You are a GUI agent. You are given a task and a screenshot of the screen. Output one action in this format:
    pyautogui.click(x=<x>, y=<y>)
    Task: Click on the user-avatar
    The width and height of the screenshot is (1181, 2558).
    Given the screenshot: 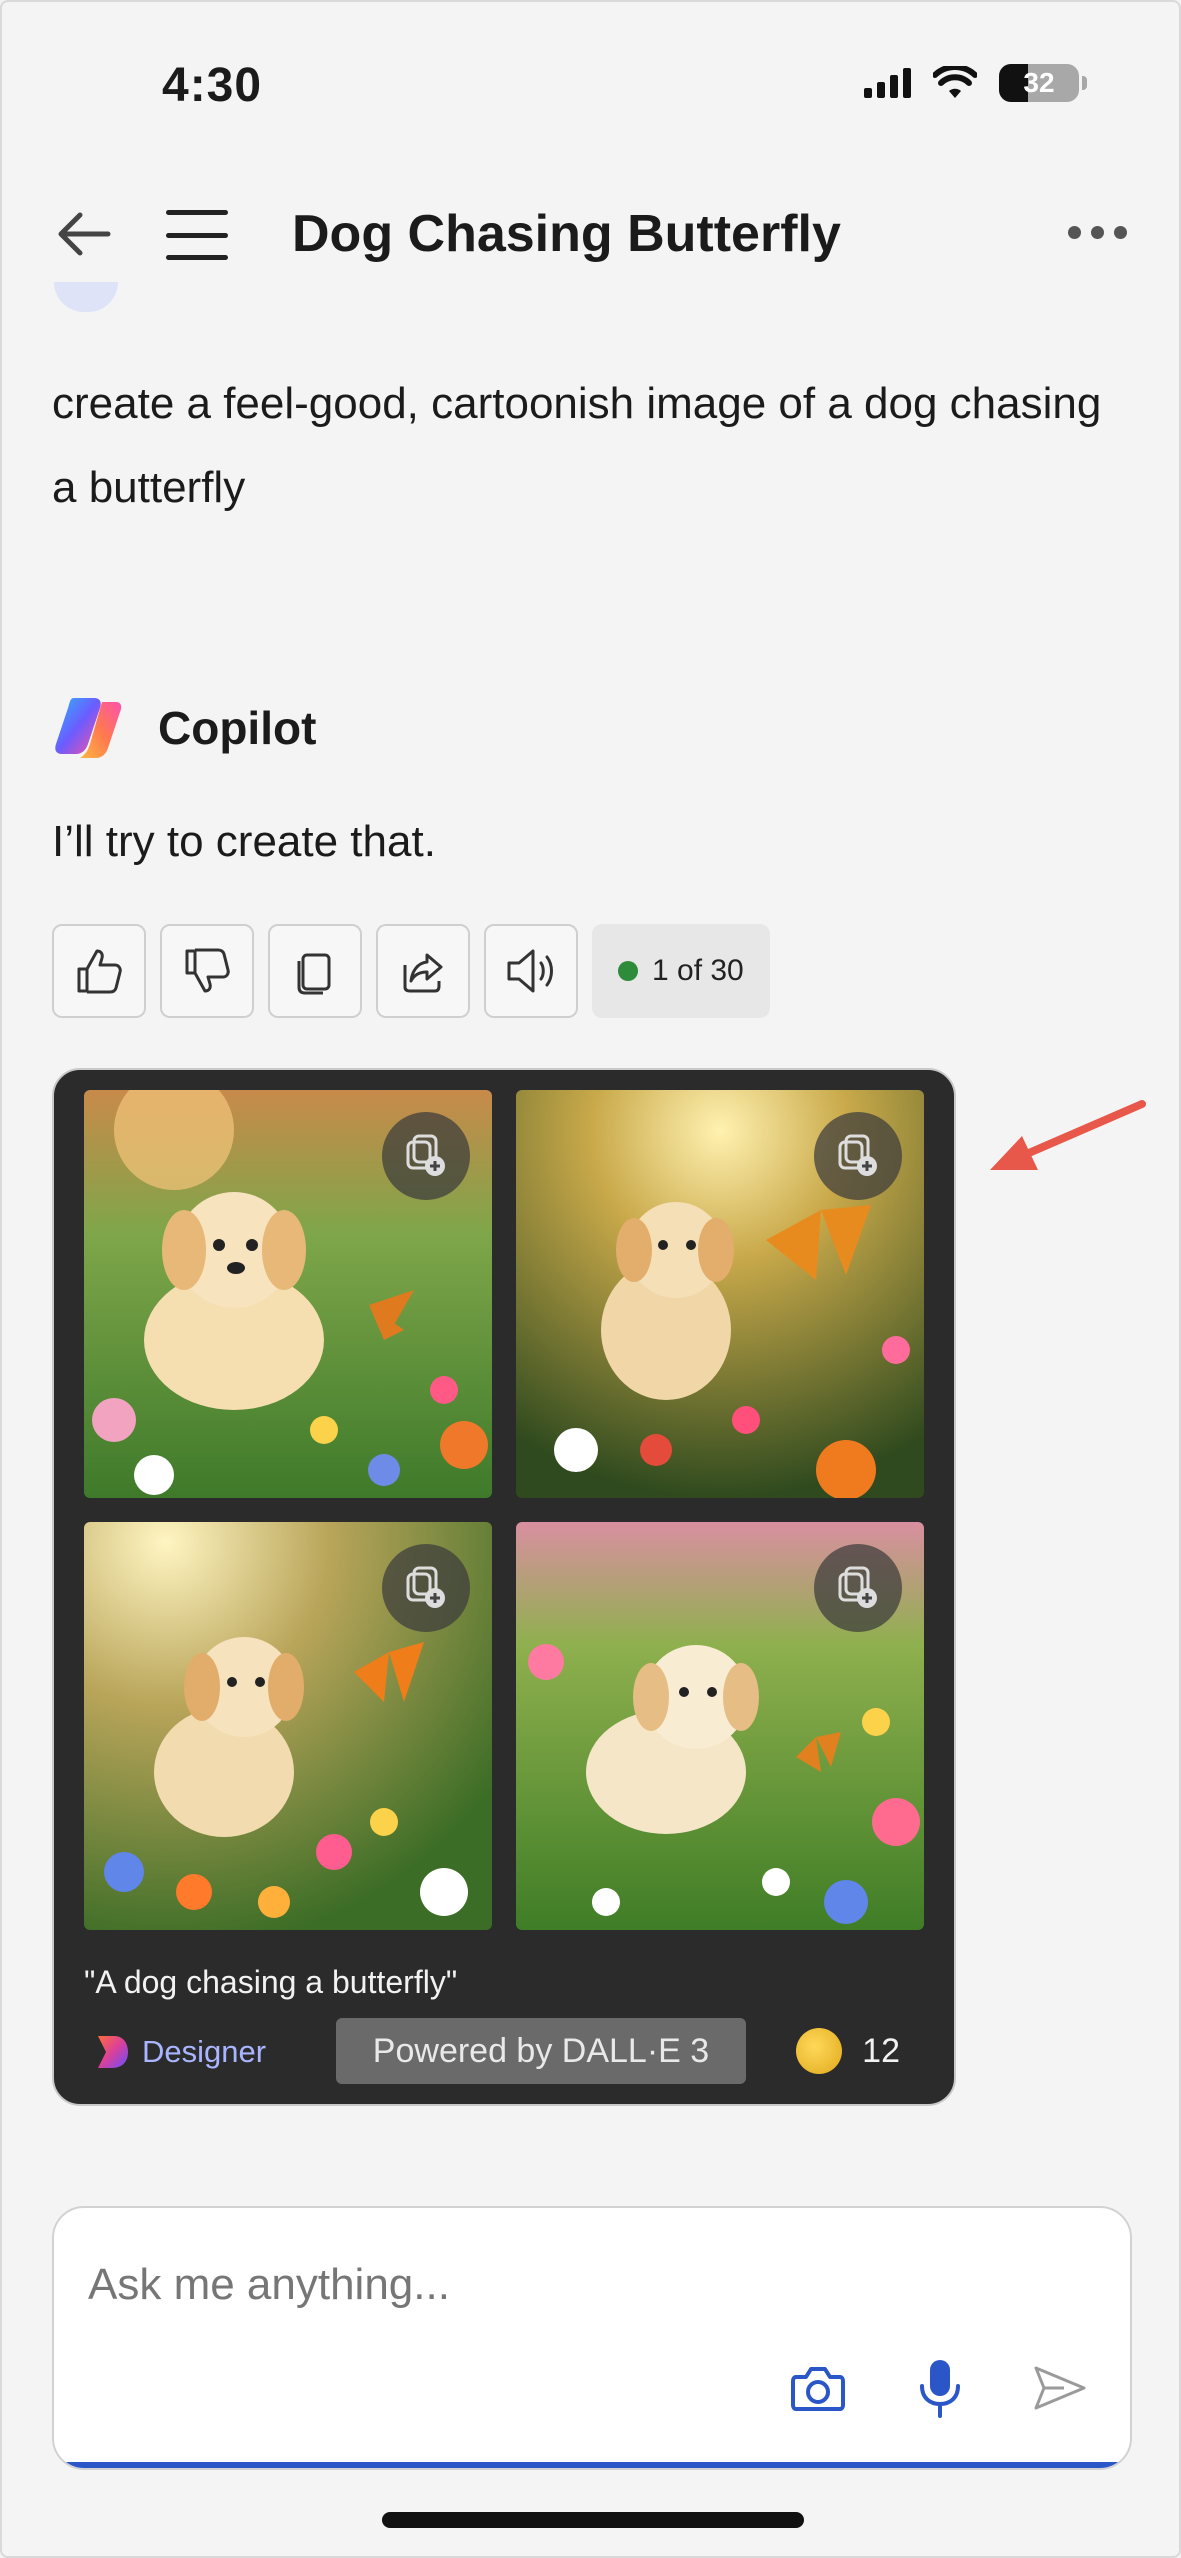 What is the action you would take?
    pyautogui.click(x=86, y=297)
    